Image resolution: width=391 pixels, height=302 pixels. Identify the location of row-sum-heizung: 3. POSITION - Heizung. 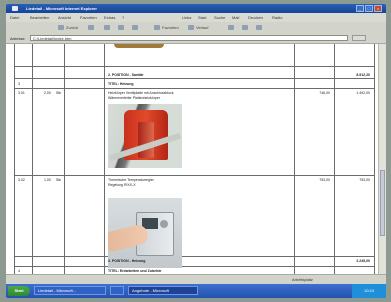
(127, 261).